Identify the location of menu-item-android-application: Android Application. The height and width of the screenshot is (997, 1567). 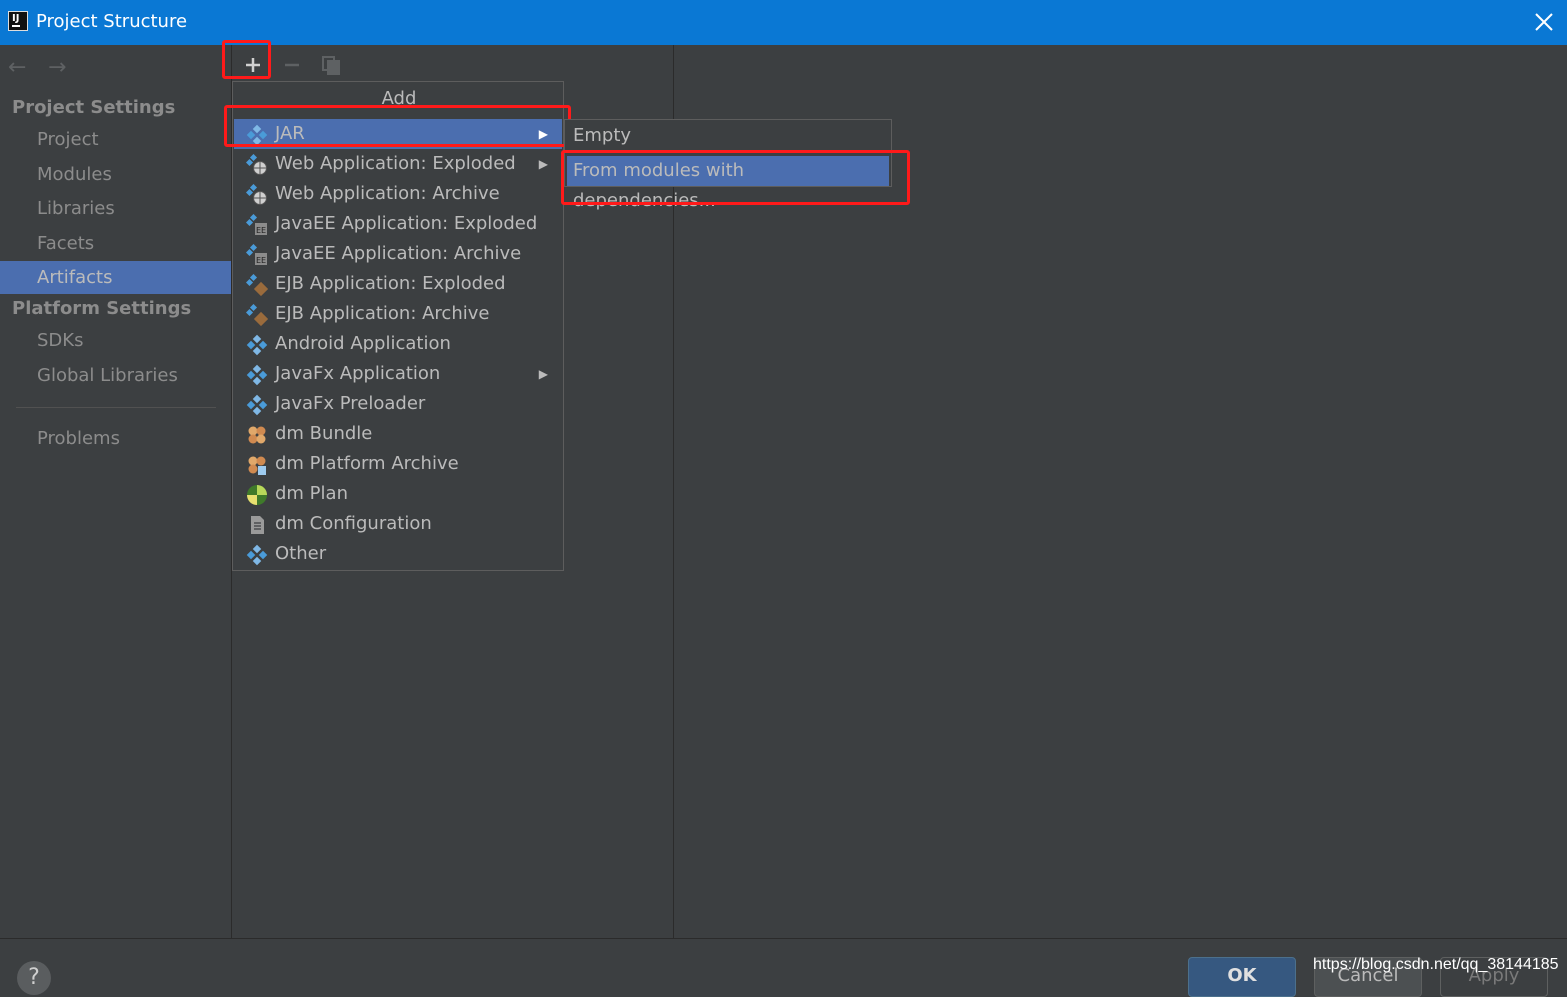
(398, 344).